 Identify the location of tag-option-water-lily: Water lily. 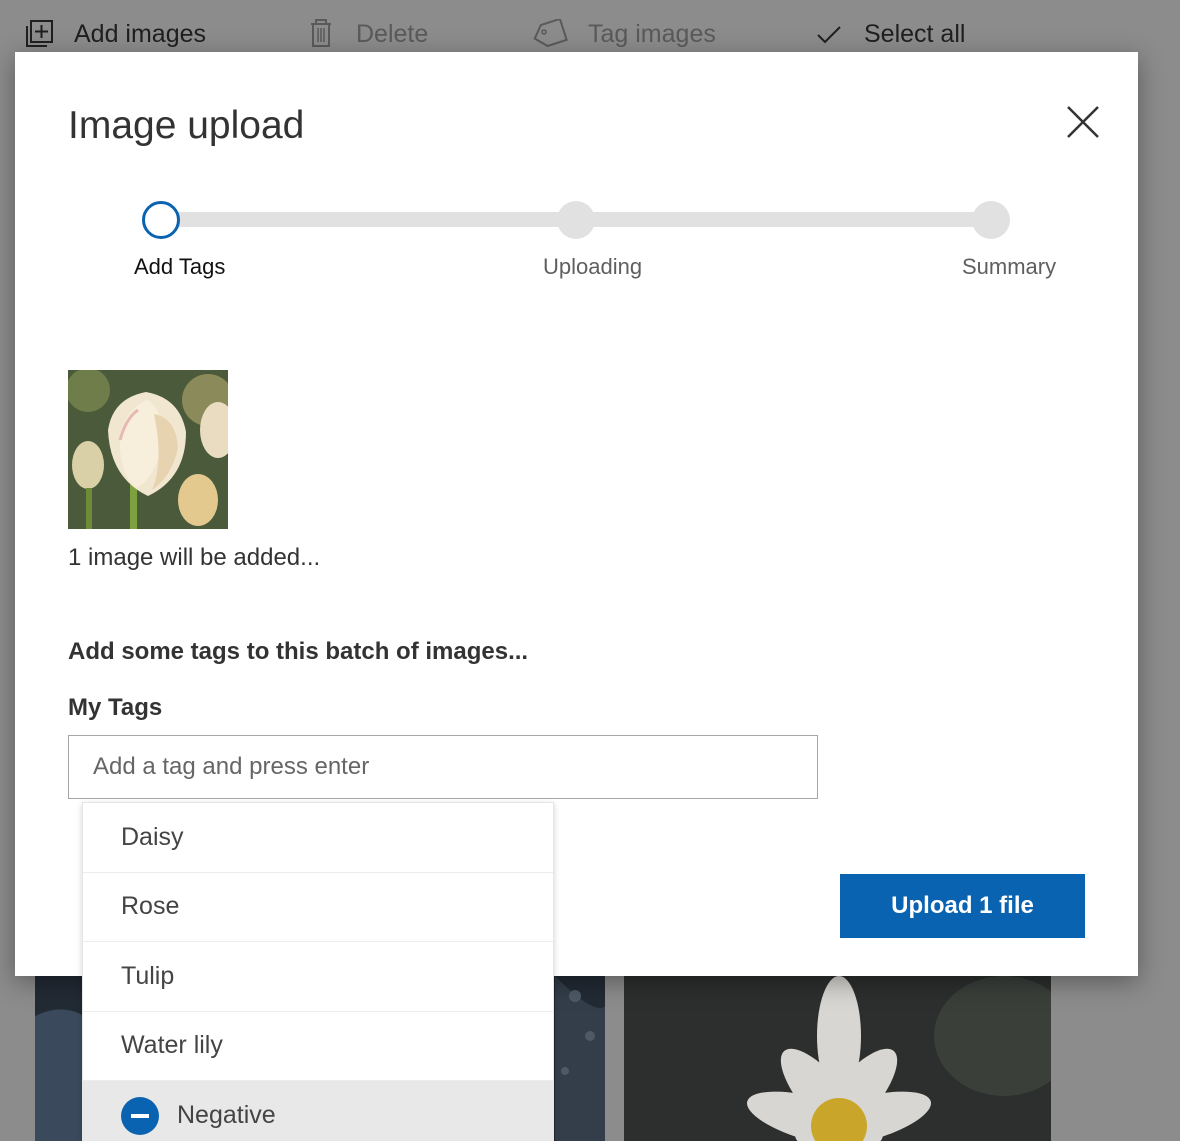
(318, 1046).